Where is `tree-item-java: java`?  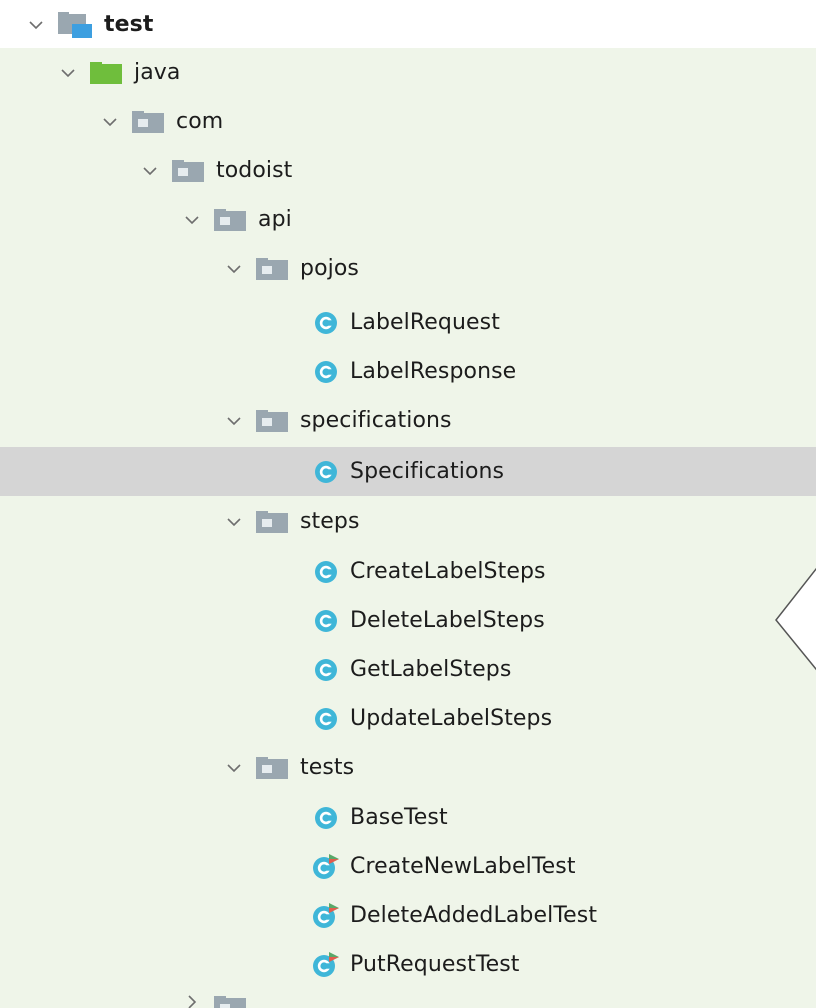 tree-item-java: java is located at coordinates (408, 72).